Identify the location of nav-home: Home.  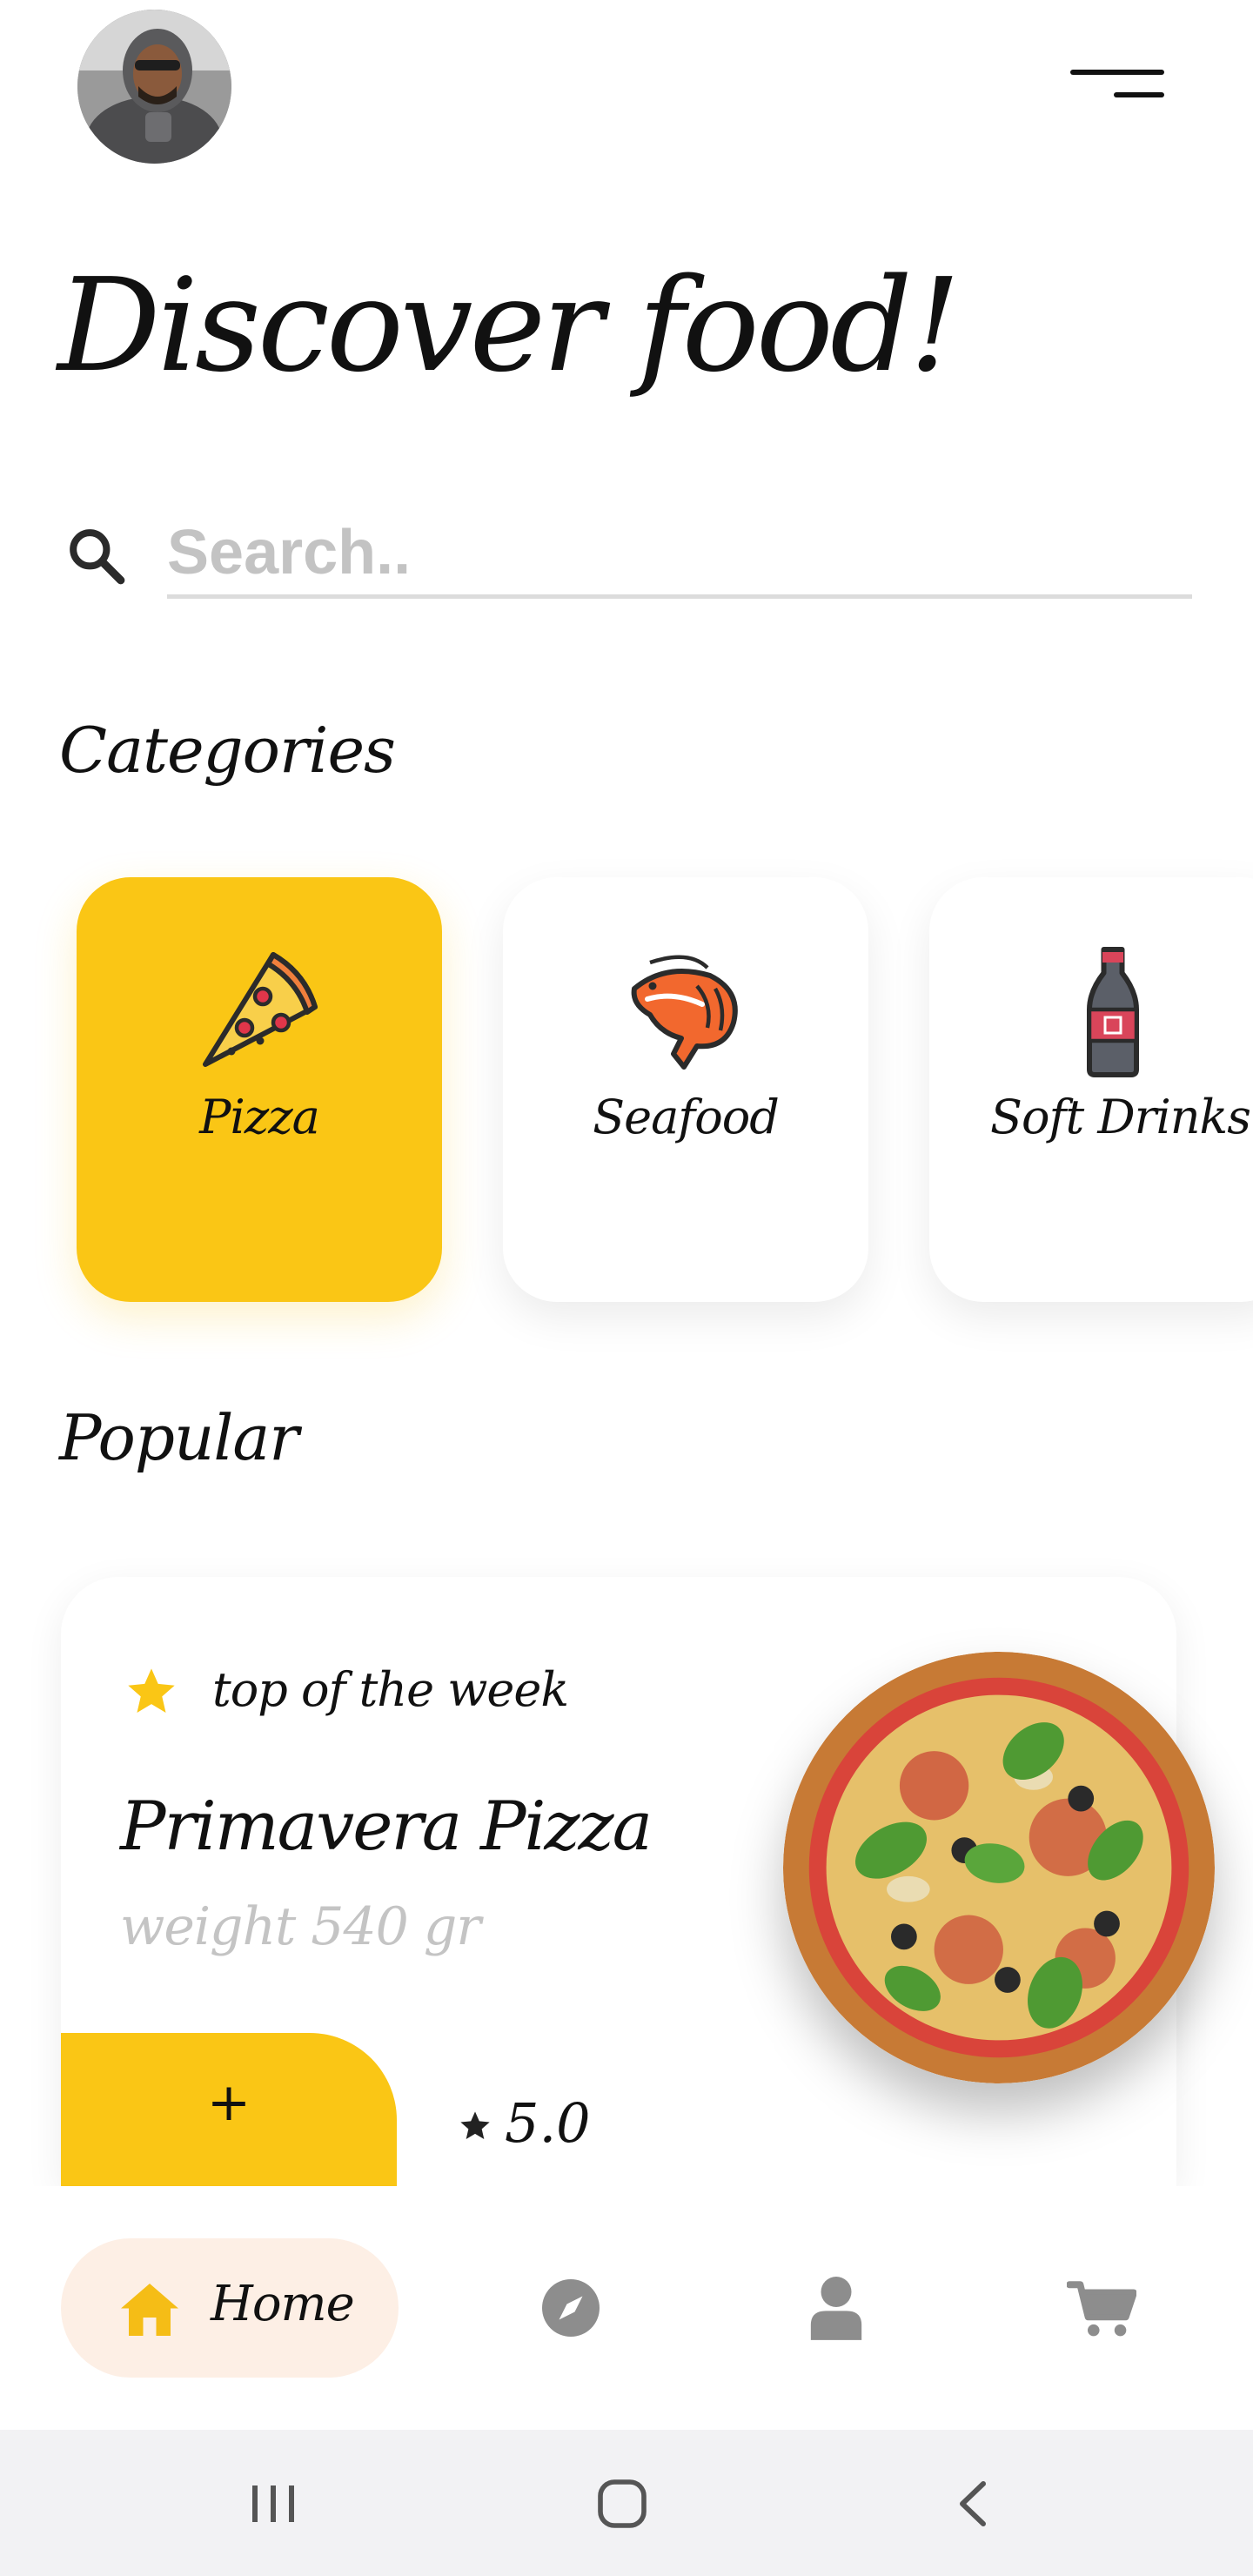
(230, 2308).